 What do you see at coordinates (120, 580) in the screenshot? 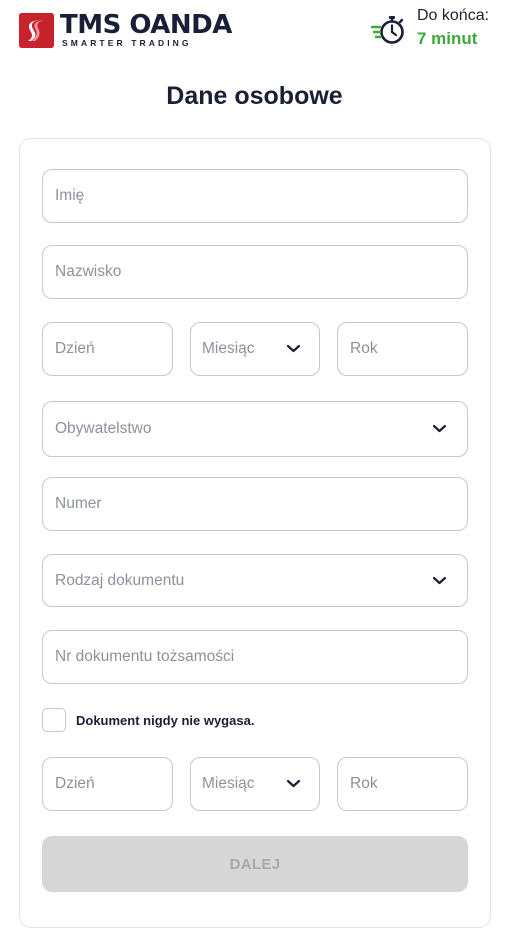
I see `document-type-placeholder: Rodzaj dokumentu` at bounding box center [120, 580].